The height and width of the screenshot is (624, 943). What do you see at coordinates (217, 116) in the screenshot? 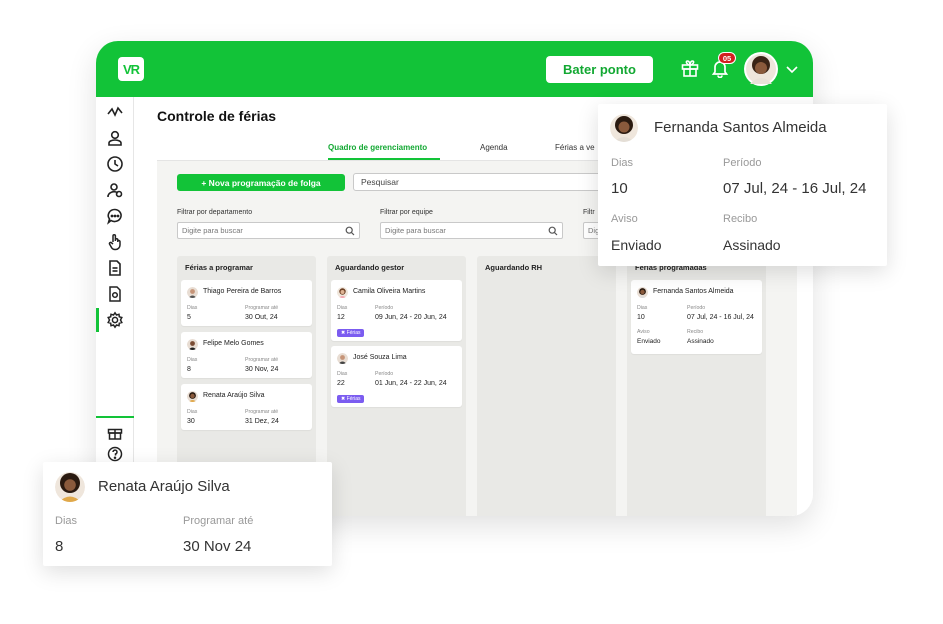
I see `page-title: Controle de férias` at bounding box center [217, 116].